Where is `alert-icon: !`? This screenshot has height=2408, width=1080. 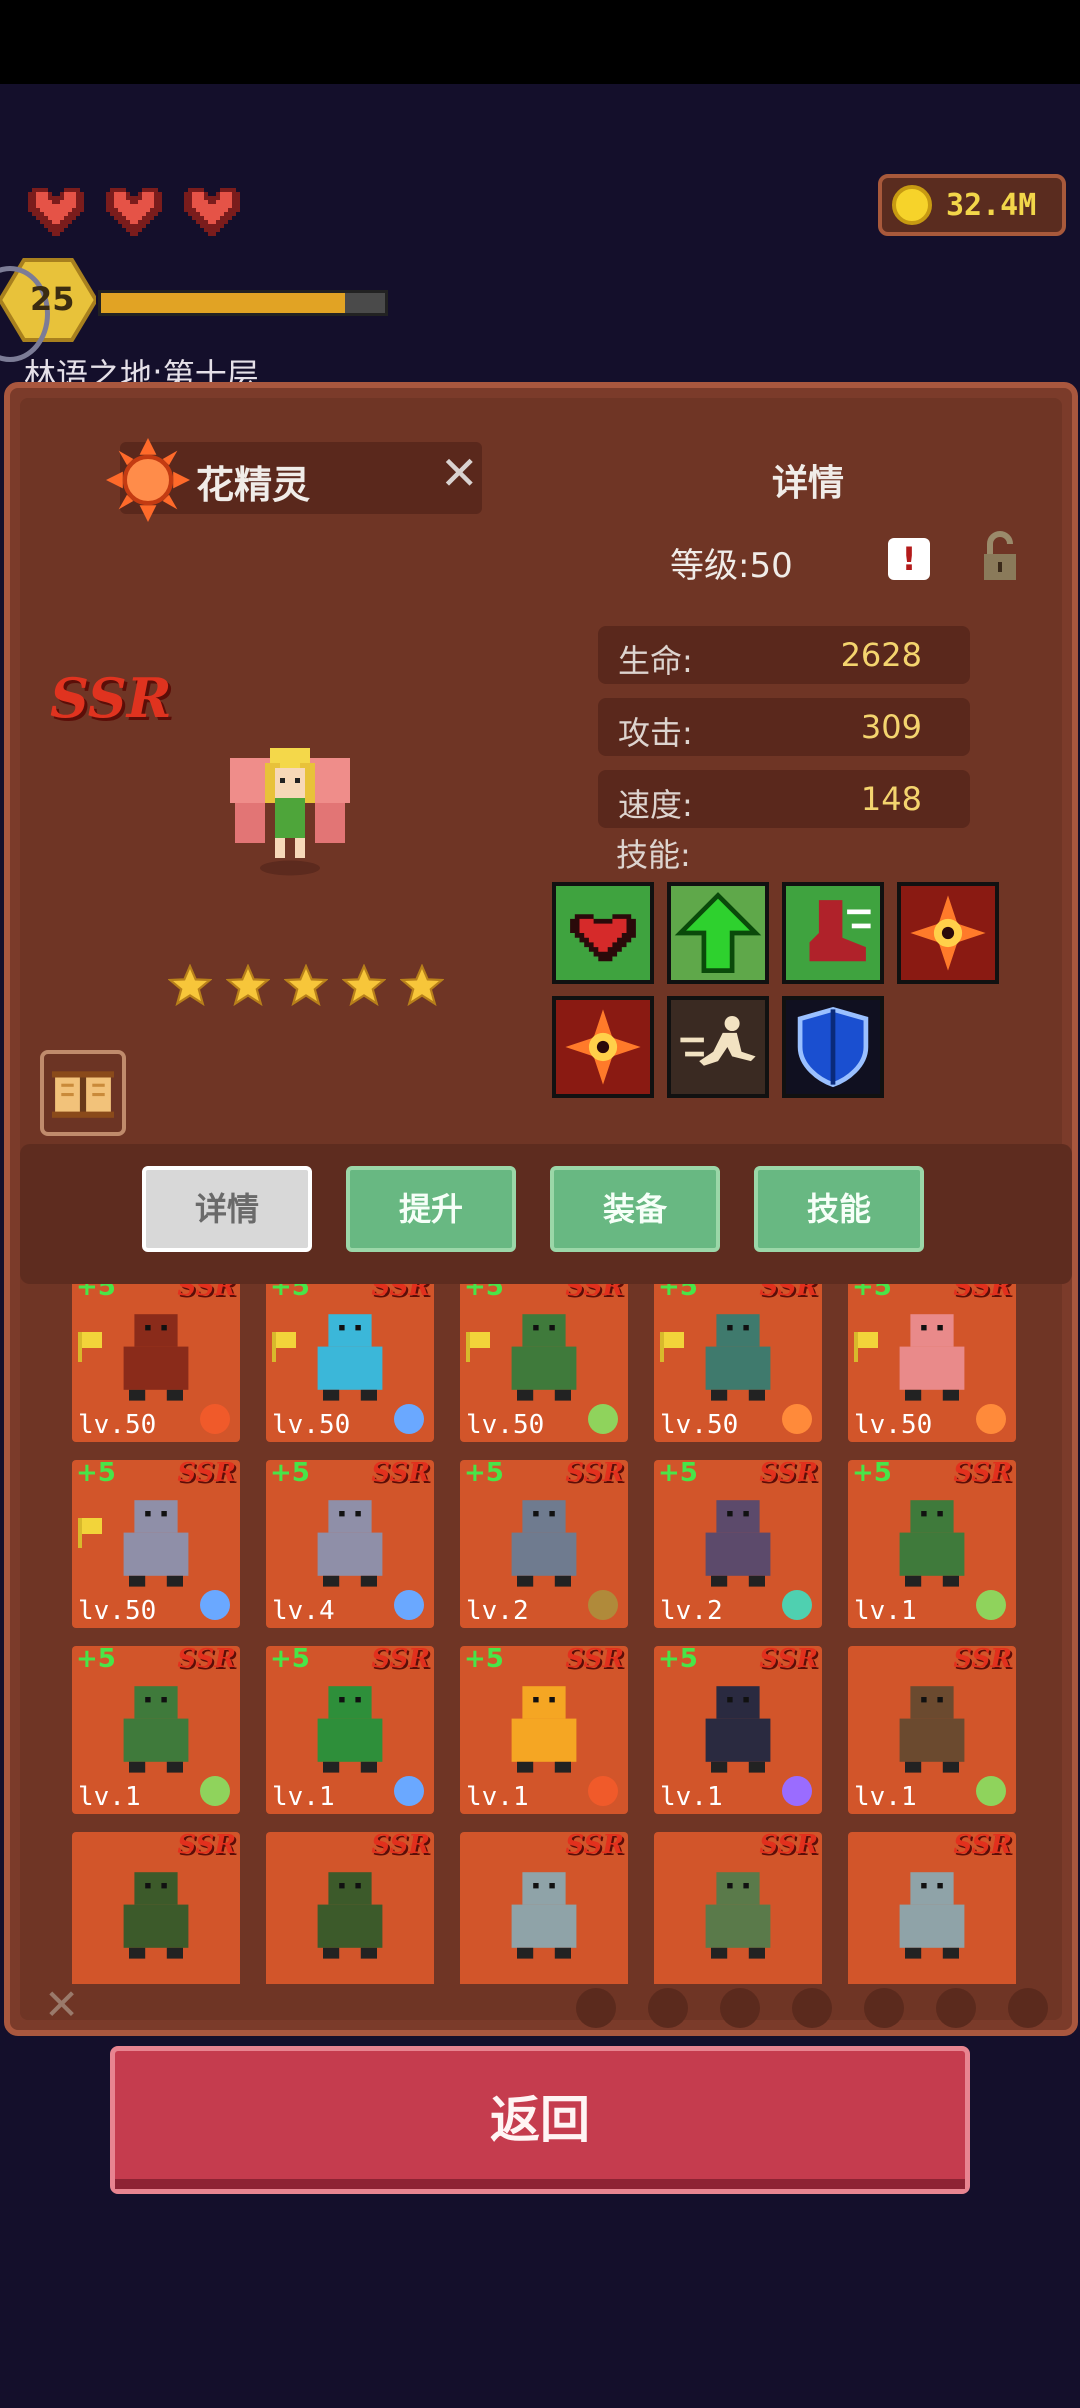
alert-icon: ! is located at coordinates (909, 559).